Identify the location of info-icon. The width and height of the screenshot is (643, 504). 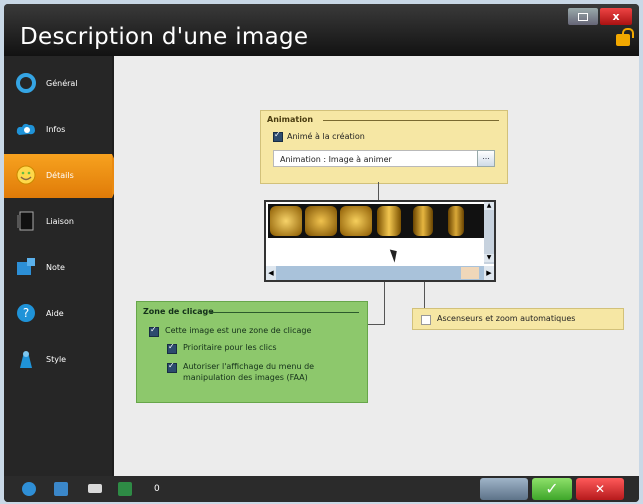
(29, 489).